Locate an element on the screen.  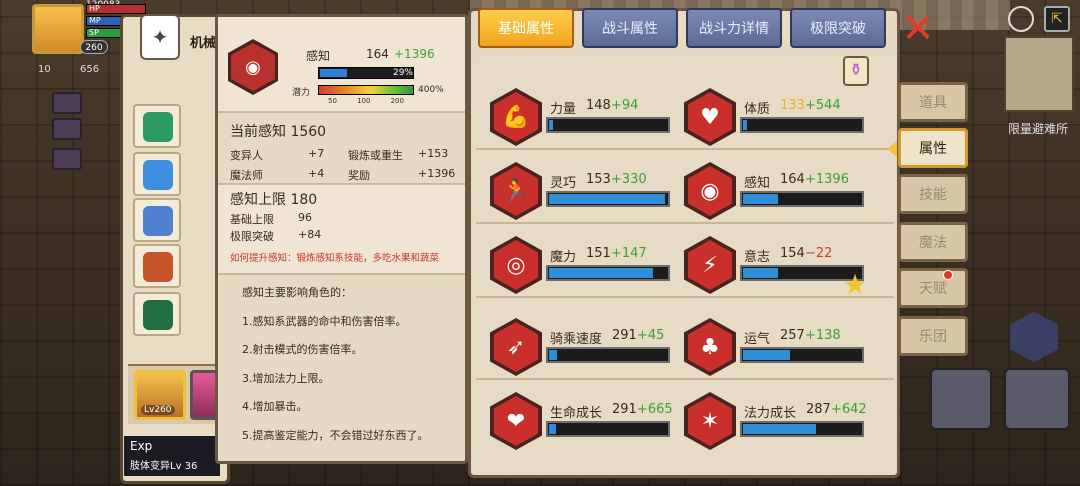
minimap is located at coordinates (1039, 74).